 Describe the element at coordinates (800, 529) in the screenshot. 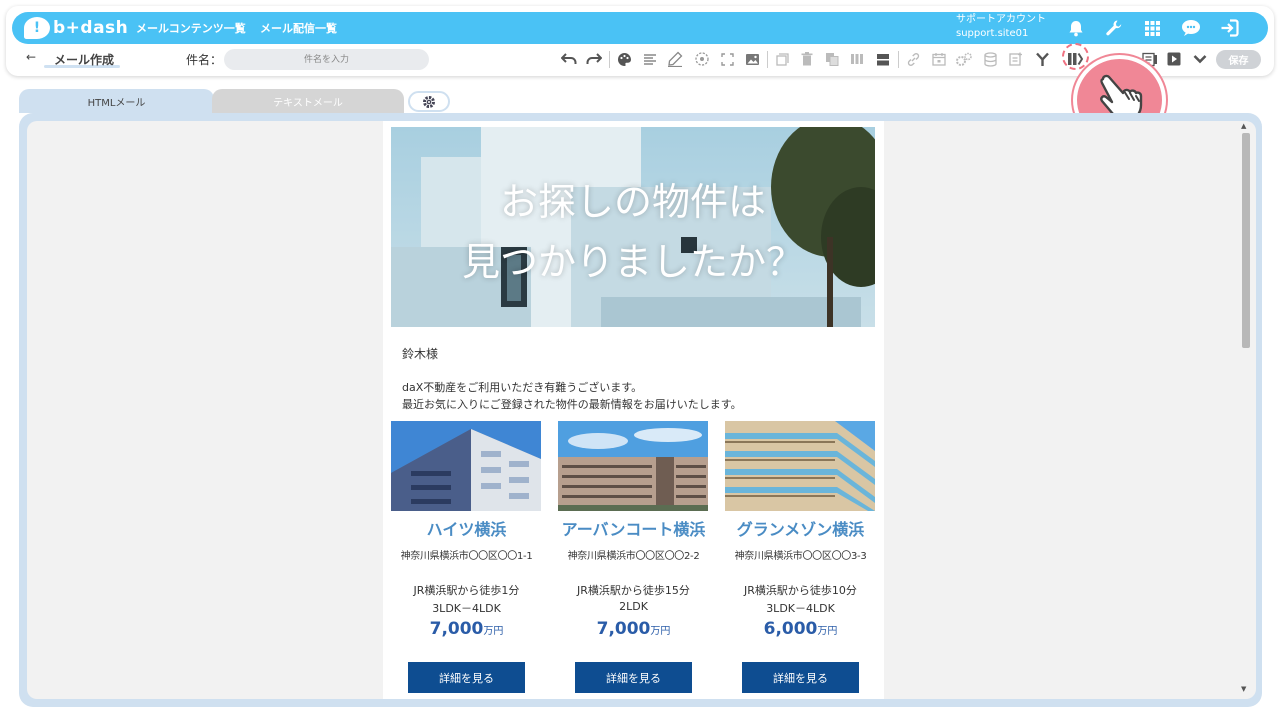

I see `property-name: グランメゾン横浜` at that location.